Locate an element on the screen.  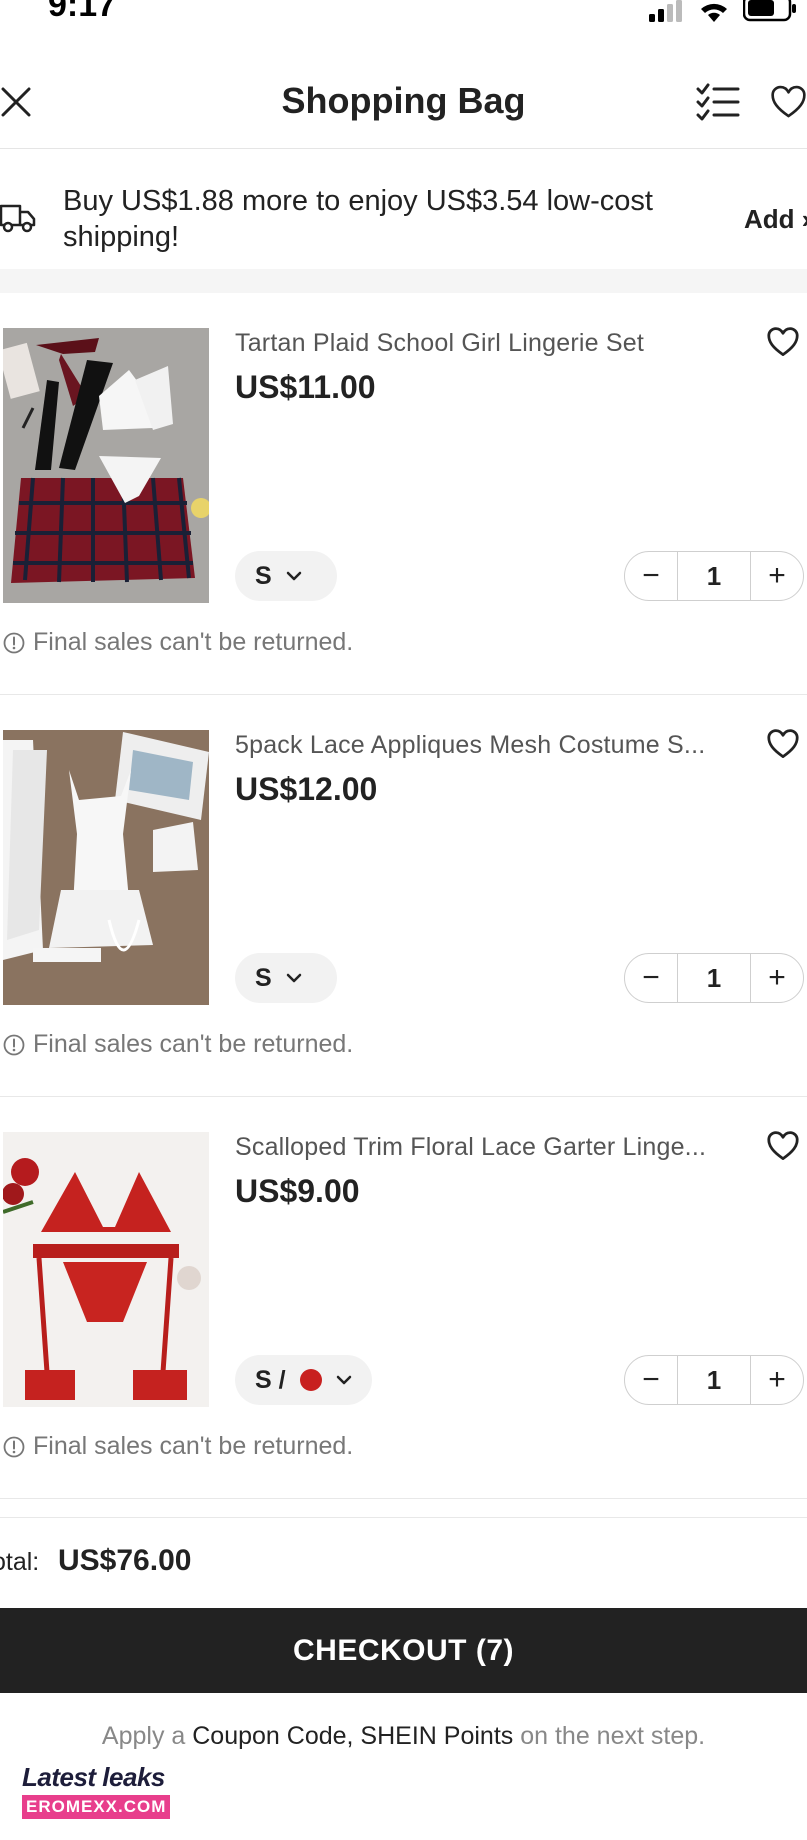
checkout-label: CHECKOUT (7) is located at coordinates (403, 1650).